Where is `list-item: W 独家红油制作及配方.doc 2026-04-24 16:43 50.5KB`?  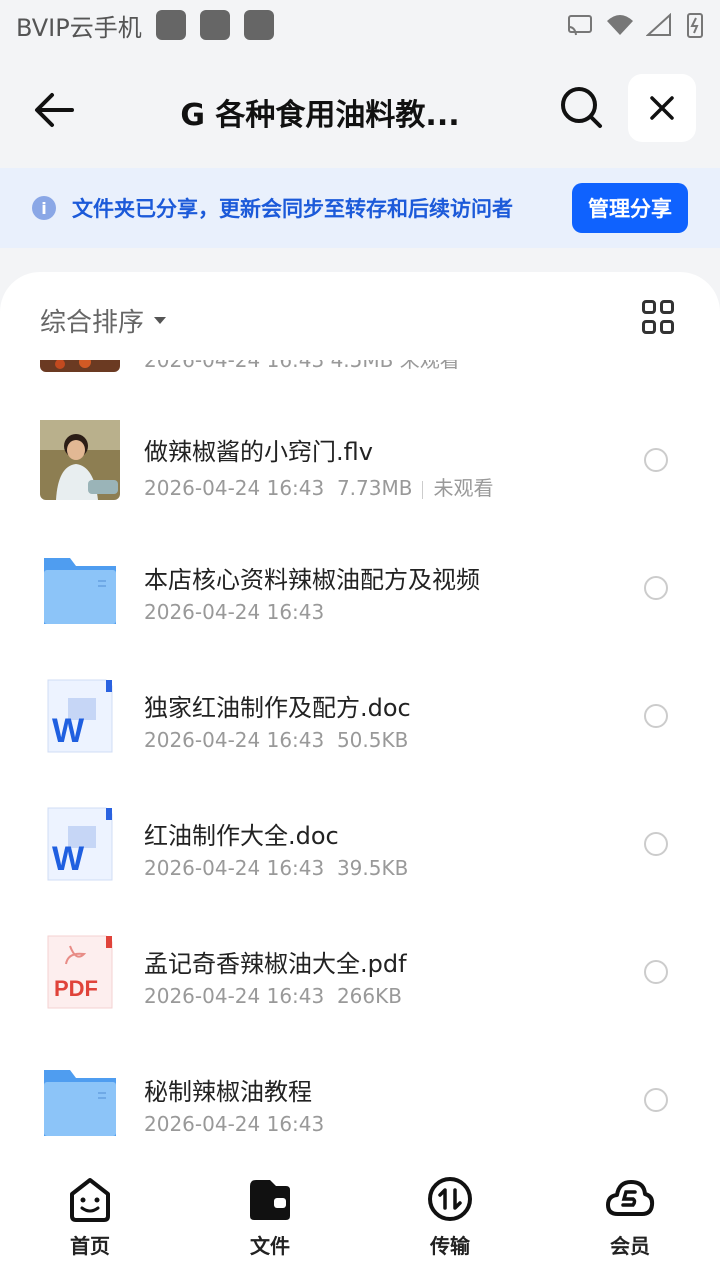 list-item: W 独家红油制作及配方.doc 2026-04-24 16:43 50.5KB is located at coordinates (360, 716).